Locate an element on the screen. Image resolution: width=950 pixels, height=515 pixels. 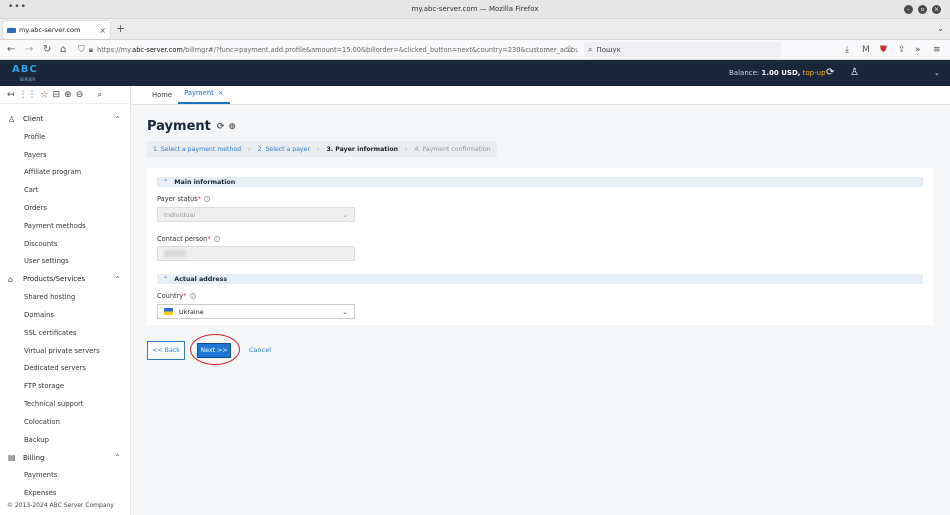
topup-link: top-up is located at coordinates (814, 73).